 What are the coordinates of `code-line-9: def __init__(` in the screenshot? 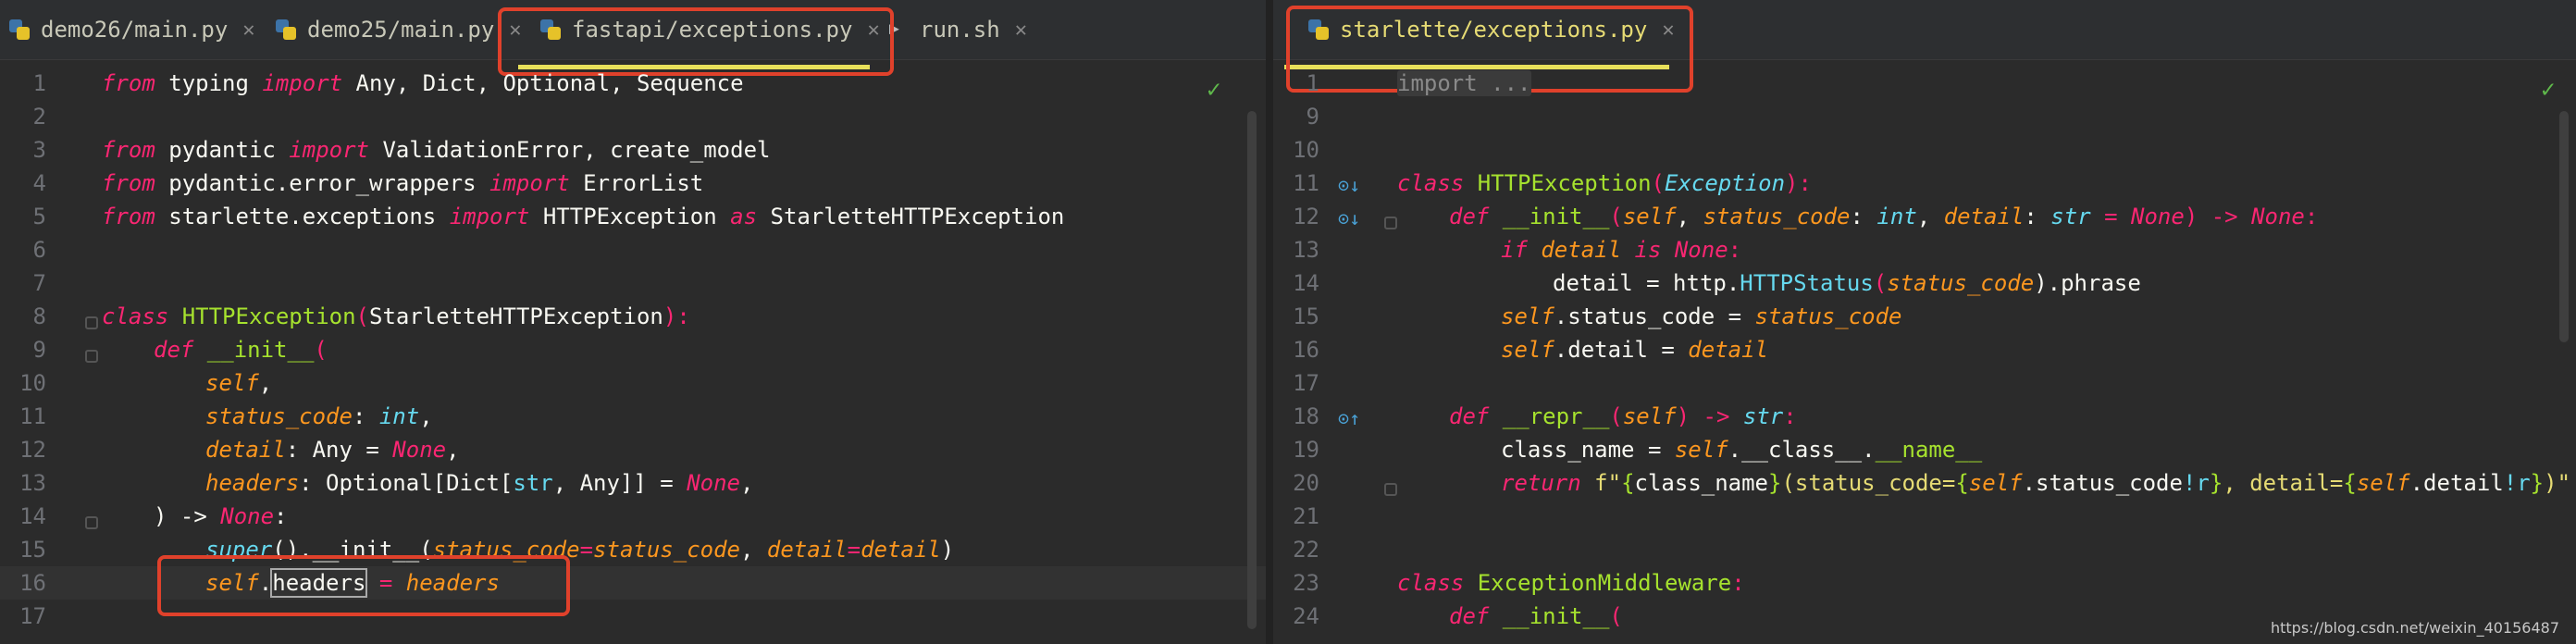 It's located at (241, 350).